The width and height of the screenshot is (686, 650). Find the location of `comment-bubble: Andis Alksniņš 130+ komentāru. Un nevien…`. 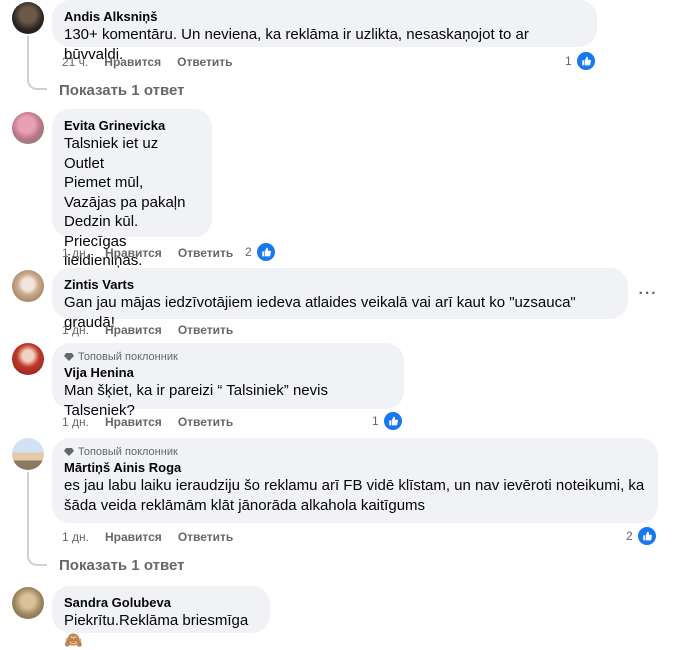

comment-bubble: Andis Alksniņš 130+ komentāru. Un nevien… is located at coordinates (324, 31).